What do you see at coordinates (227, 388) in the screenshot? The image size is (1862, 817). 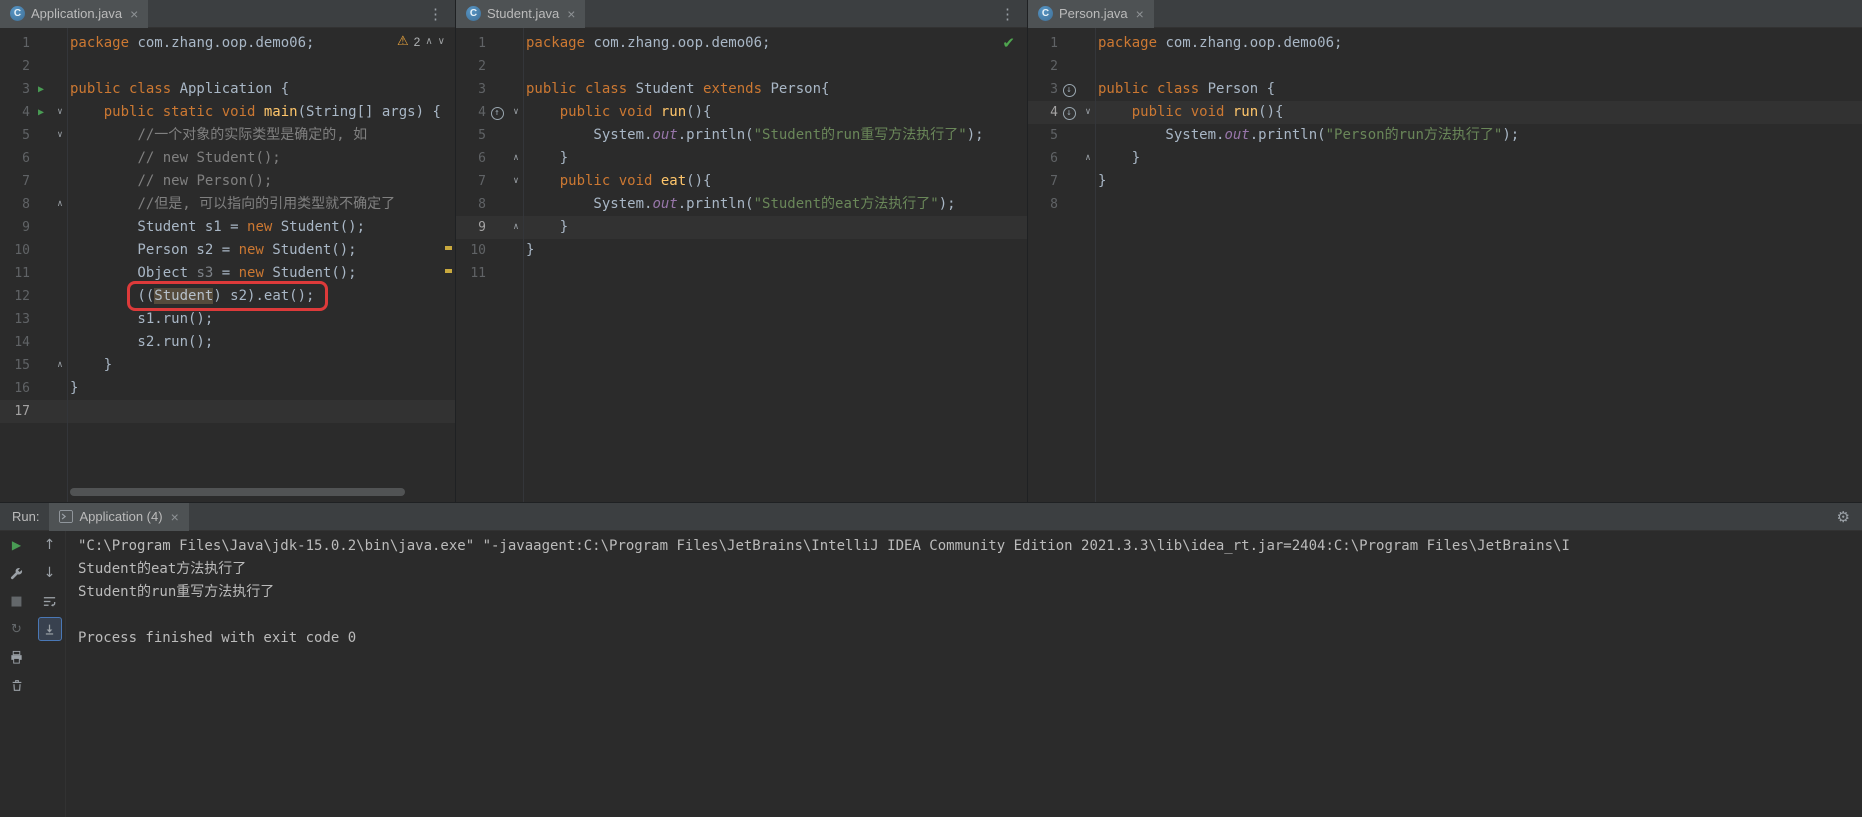 I see `code-line: 16}` at bounding box center [227, 388].